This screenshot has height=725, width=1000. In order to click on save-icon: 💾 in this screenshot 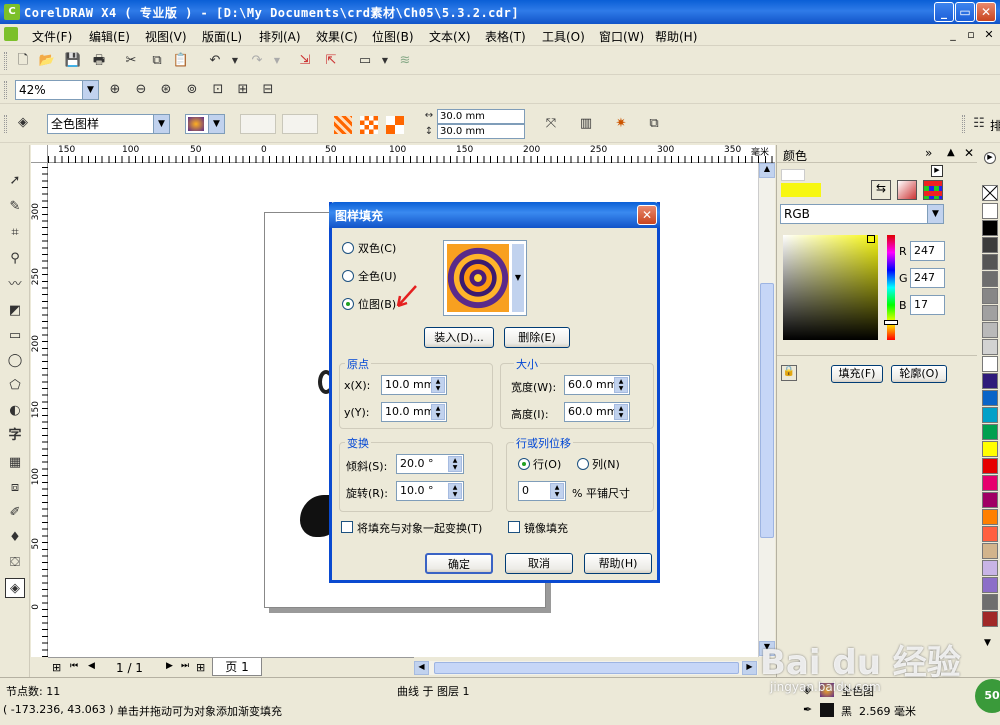, I will do `click(73, 61)`.